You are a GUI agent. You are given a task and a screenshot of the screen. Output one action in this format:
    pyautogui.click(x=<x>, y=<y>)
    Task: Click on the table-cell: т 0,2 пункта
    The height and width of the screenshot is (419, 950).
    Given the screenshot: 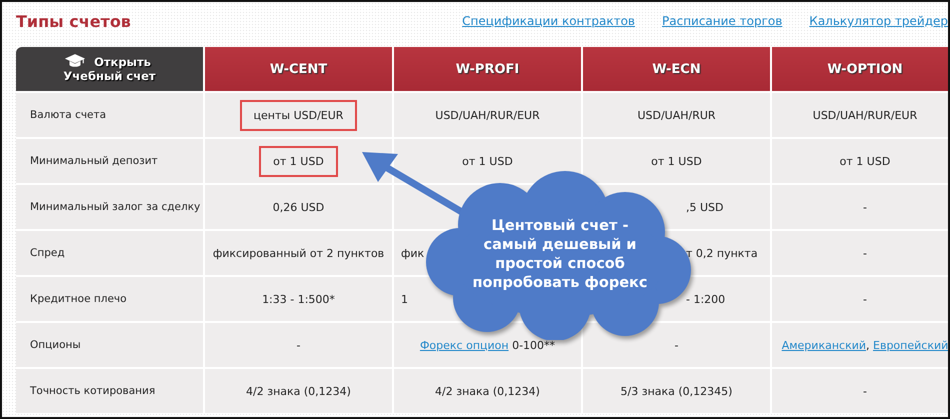 What is the action you would take?
    pyautogui.click(x=722, y=253)
    